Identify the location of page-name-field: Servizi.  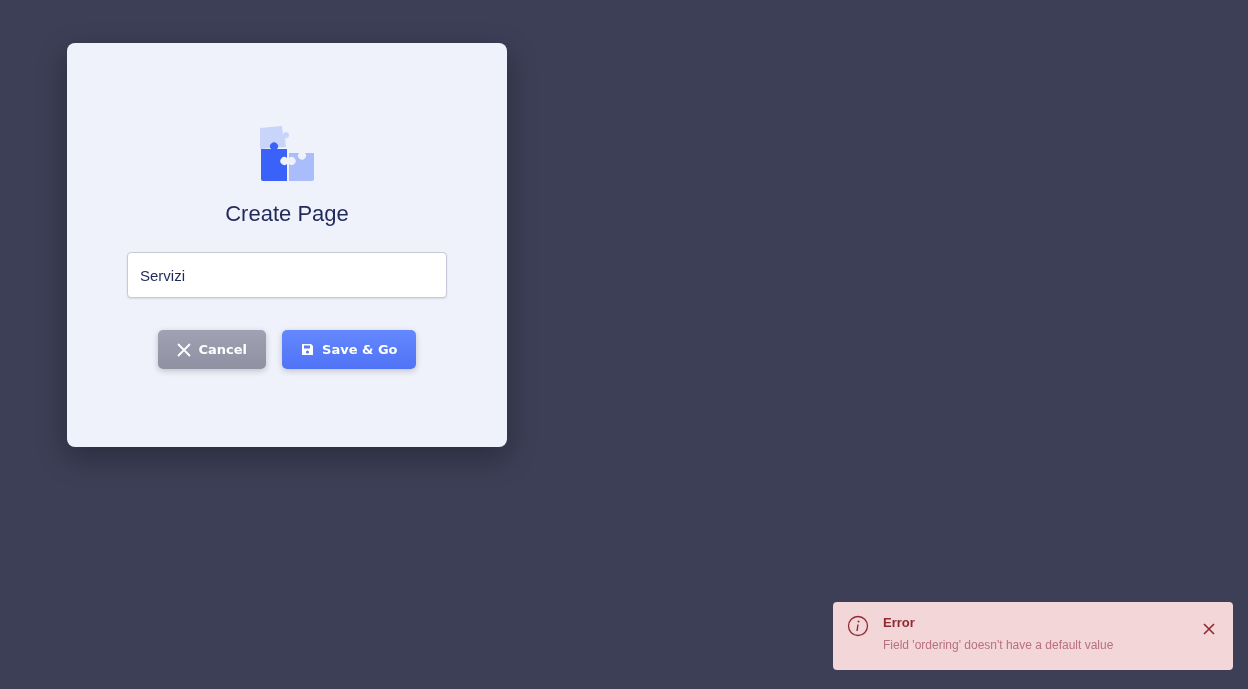
(287, 275).